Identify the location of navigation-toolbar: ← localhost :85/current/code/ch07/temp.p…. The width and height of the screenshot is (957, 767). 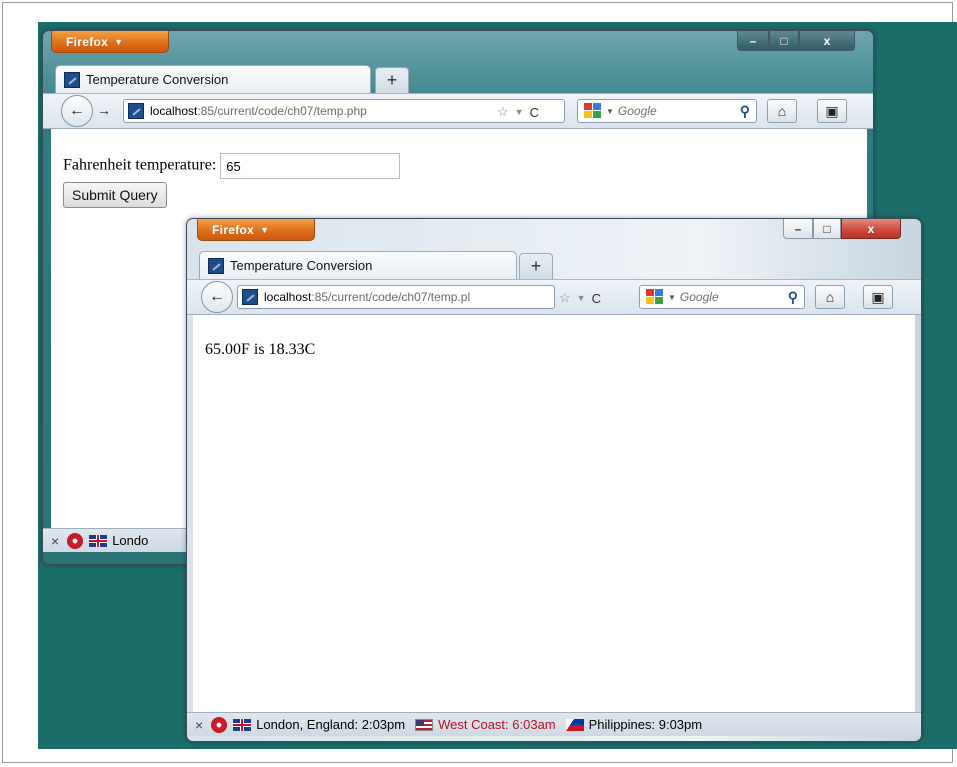
(554, 297).